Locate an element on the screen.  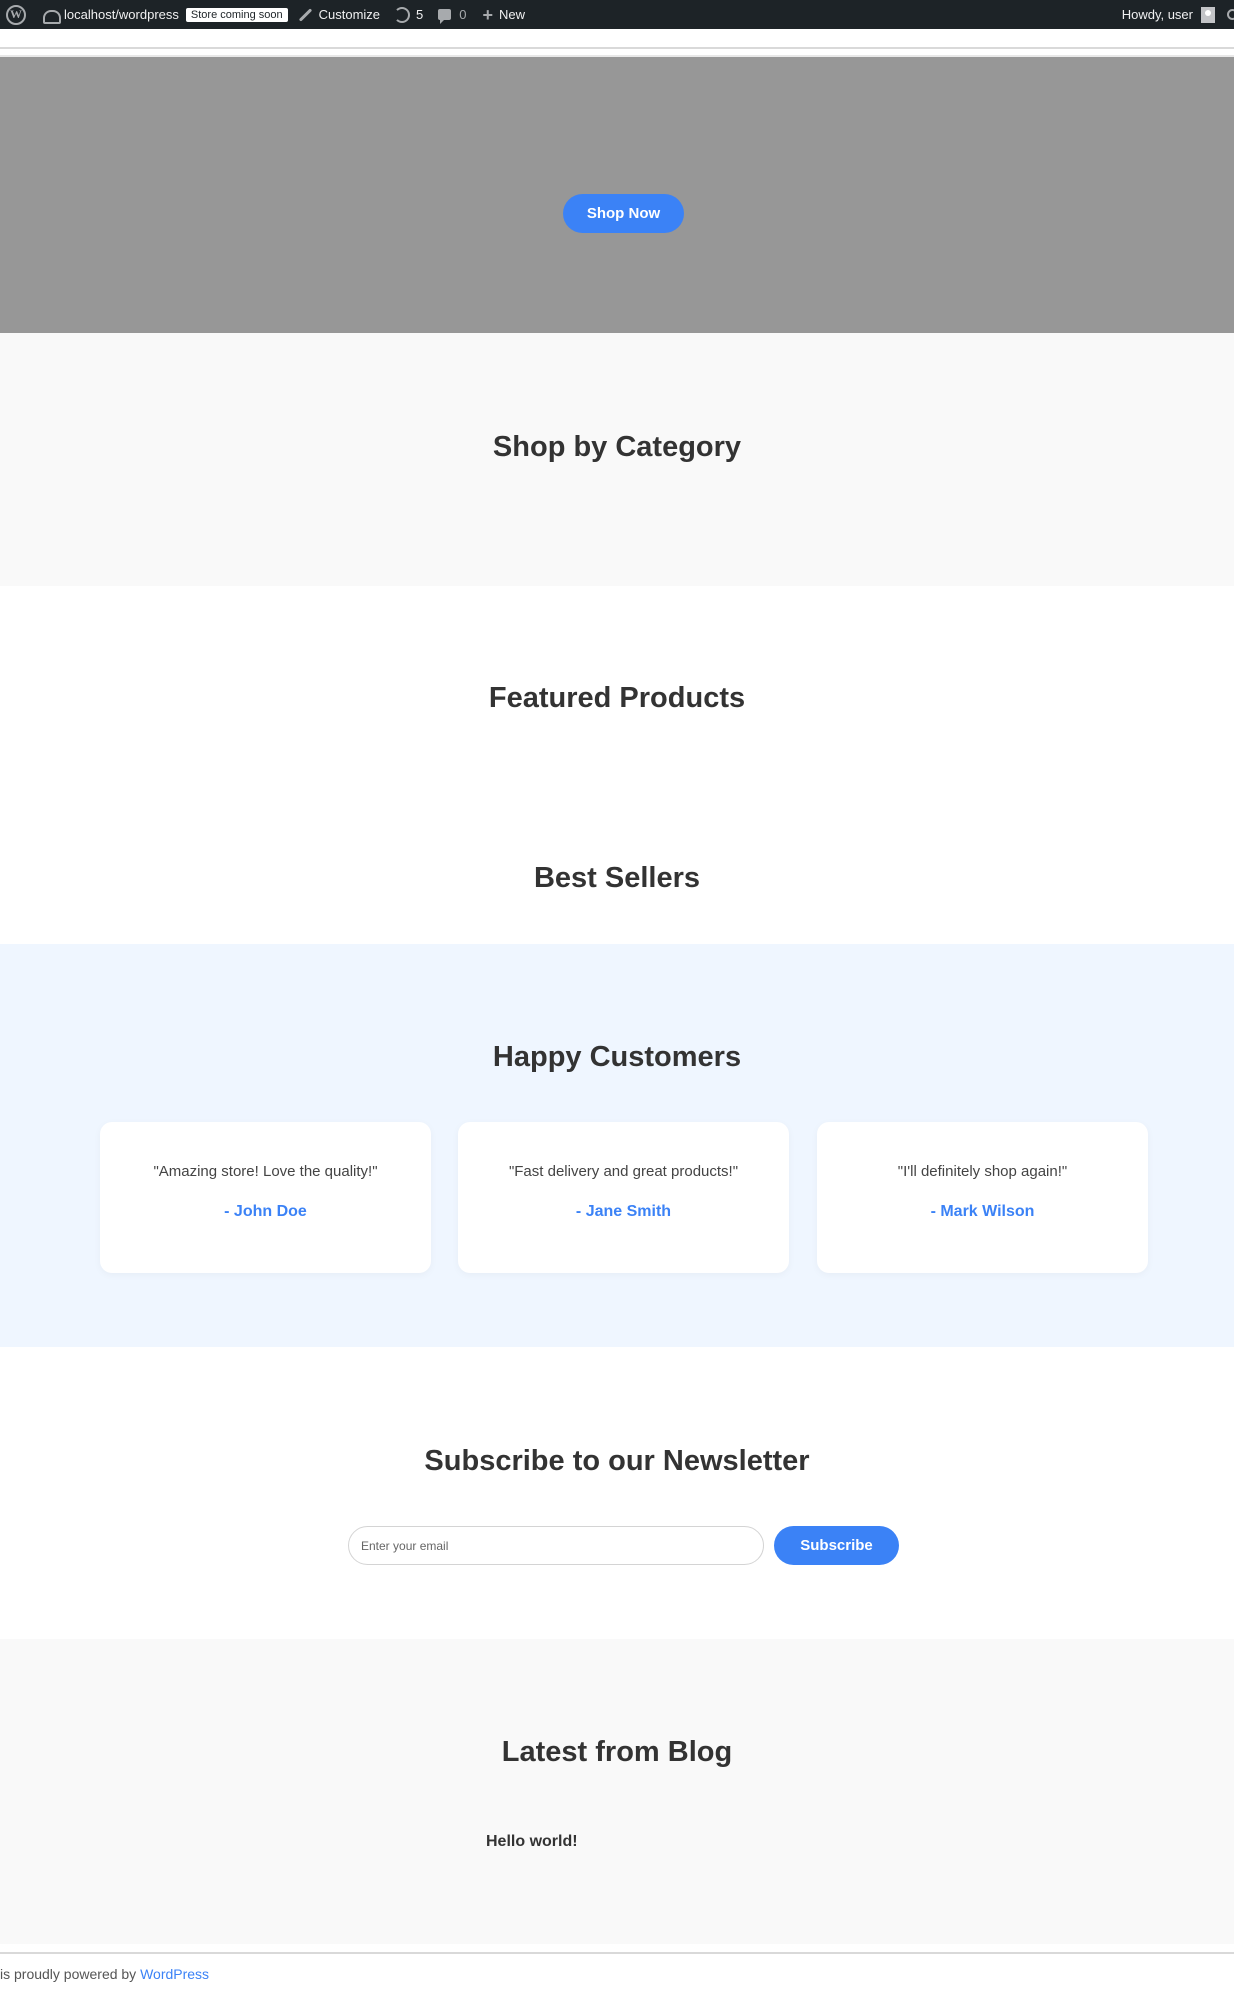
testimonial-quote: "Fast delivery and great products!" is located at coordinates (623, 1171).